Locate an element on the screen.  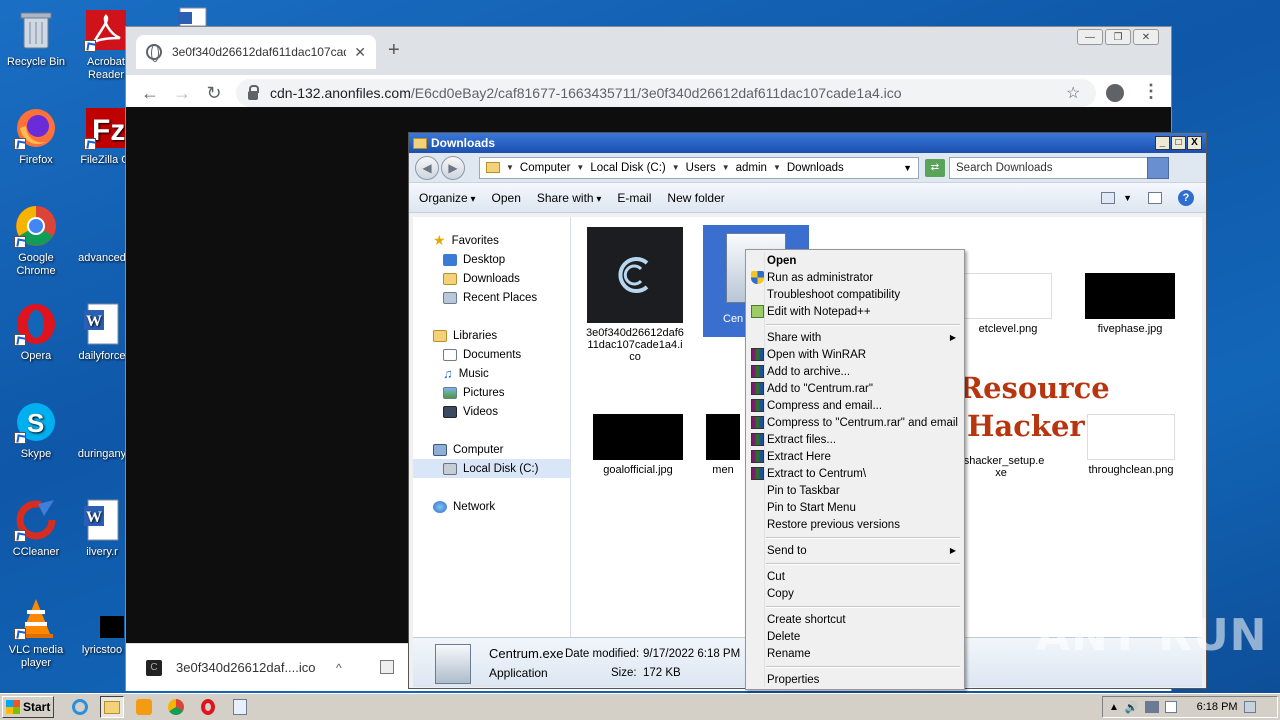
nav-favorites: ★ Favorites is located at coordinates (491, 240).